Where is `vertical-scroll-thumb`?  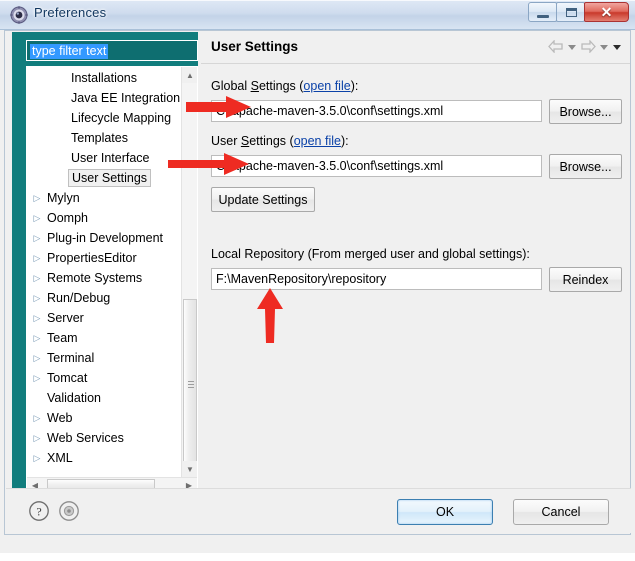
vertical-scroll-thumb is located at coordinates (190, 385).